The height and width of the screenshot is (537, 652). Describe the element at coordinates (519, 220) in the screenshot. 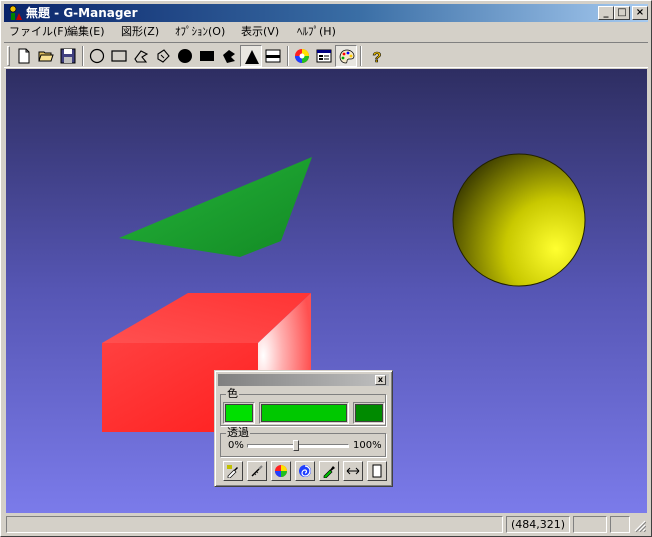

I see `yellow-sphere` at that location.